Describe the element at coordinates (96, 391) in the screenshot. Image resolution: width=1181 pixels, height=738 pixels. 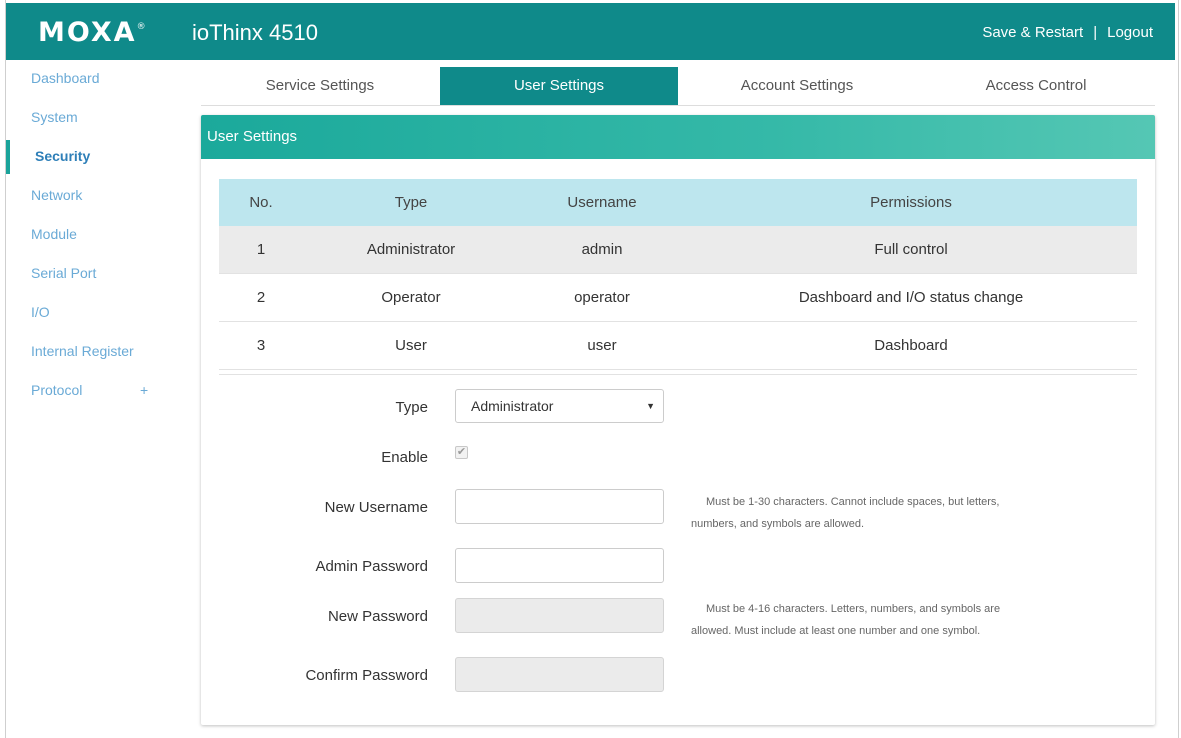
I see `sidebar-item-protocol: Protocol +` at that location.